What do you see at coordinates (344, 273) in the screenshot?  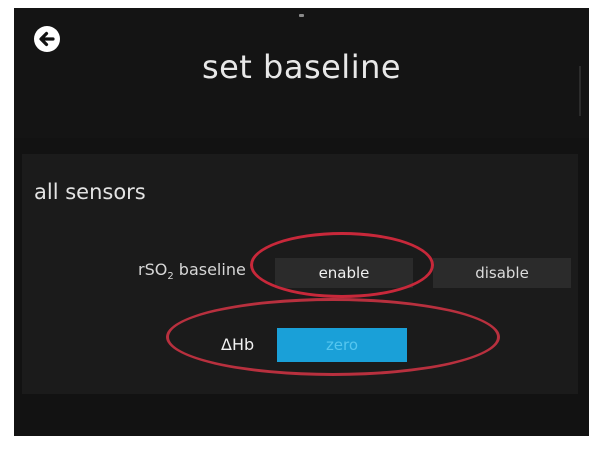 I see `enable-button: enable` at bounding box center [344, 273].